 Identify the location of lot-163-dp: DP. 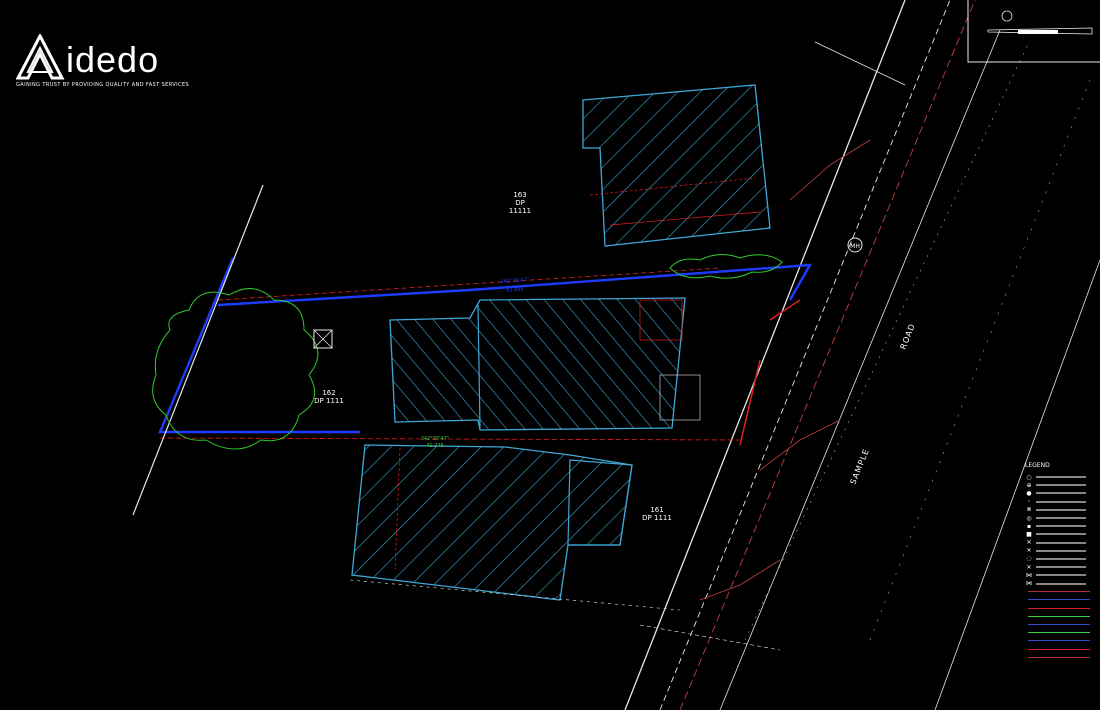
(520, 203).